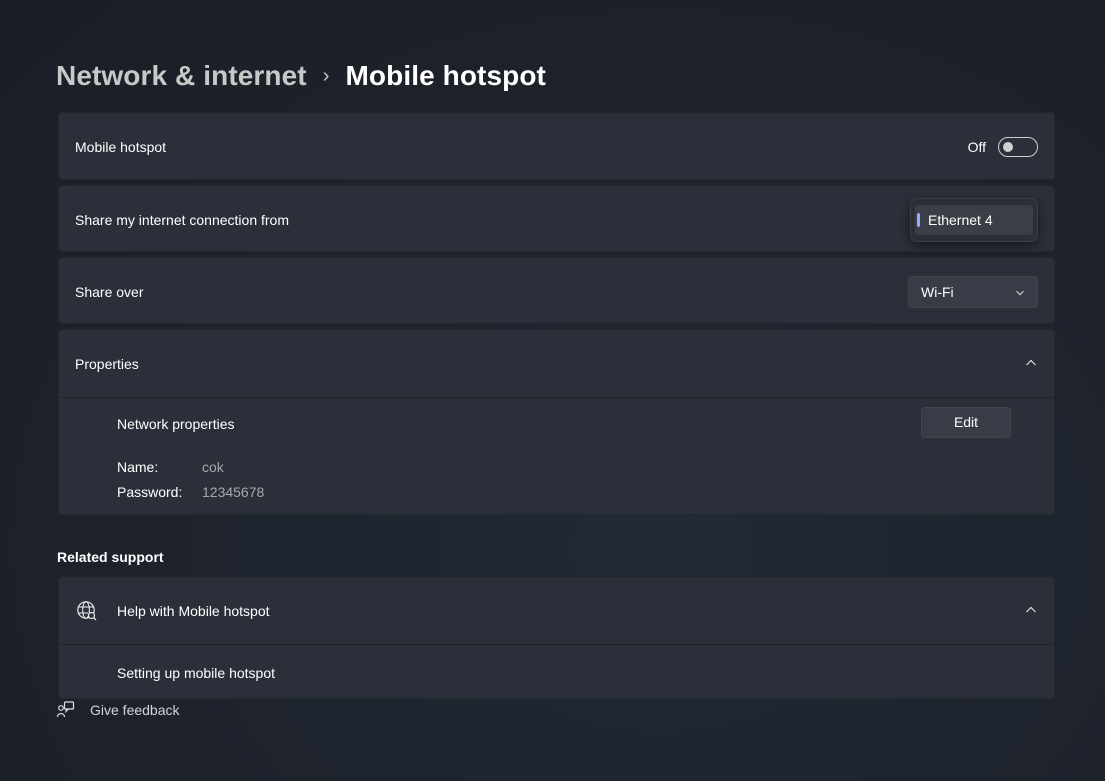 This screenshot has height=781, width=1105. What do you see at coordinates (213, 467) in the screenshot?
I see `name-value: cok` at bounding box center [213, 467].